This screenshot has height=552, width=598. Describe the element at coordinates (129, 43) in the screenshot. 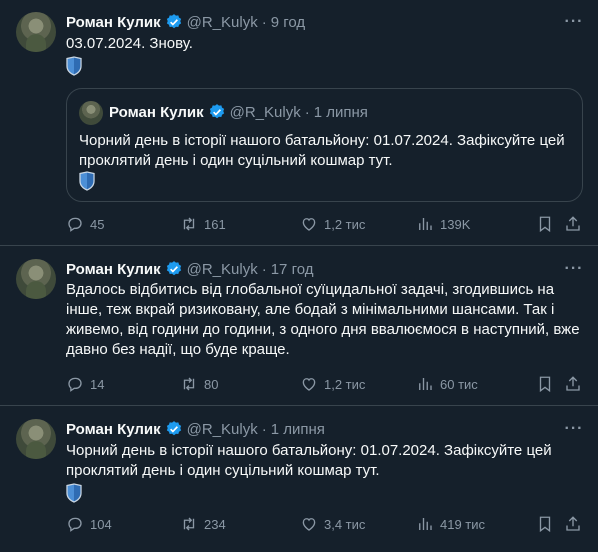

I see `tweet-text: 03.07.2024. Знову.` at that location.